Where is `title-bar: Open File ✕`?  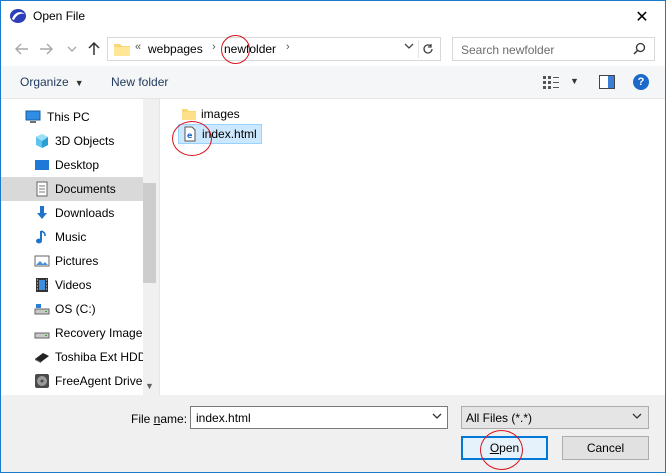 title-bar: Open File ✕ is located at coordinates (333, 16).